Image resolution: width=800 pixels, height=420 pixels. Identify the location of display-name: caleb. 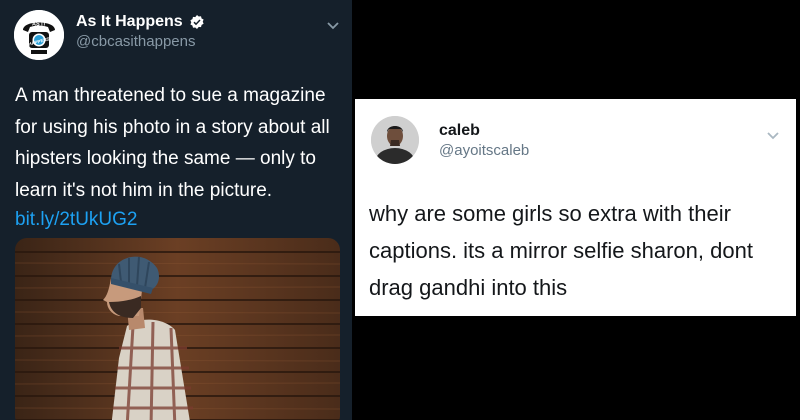
(459, 131).